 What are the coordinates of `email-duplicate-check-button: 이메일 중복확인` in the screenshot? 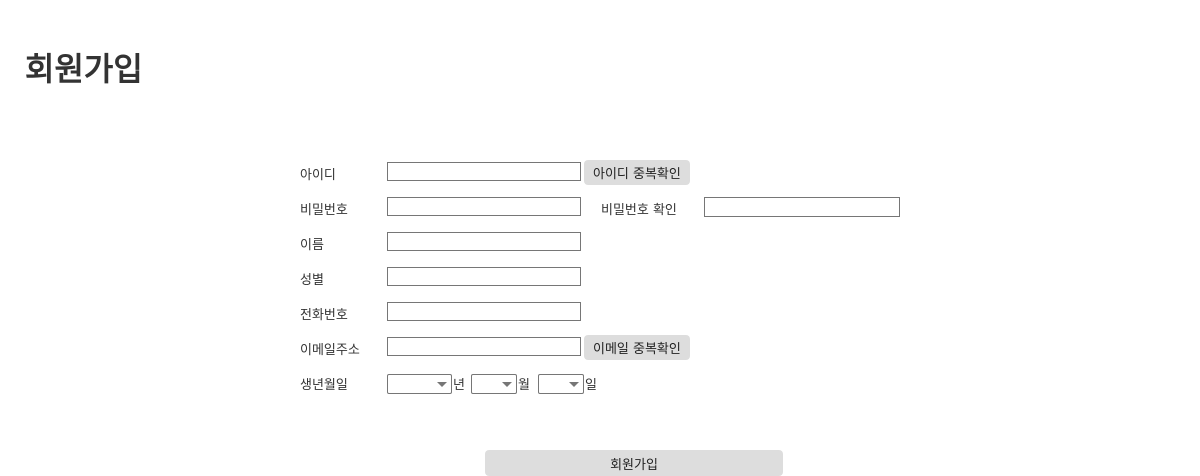 It's located at (637, 347).